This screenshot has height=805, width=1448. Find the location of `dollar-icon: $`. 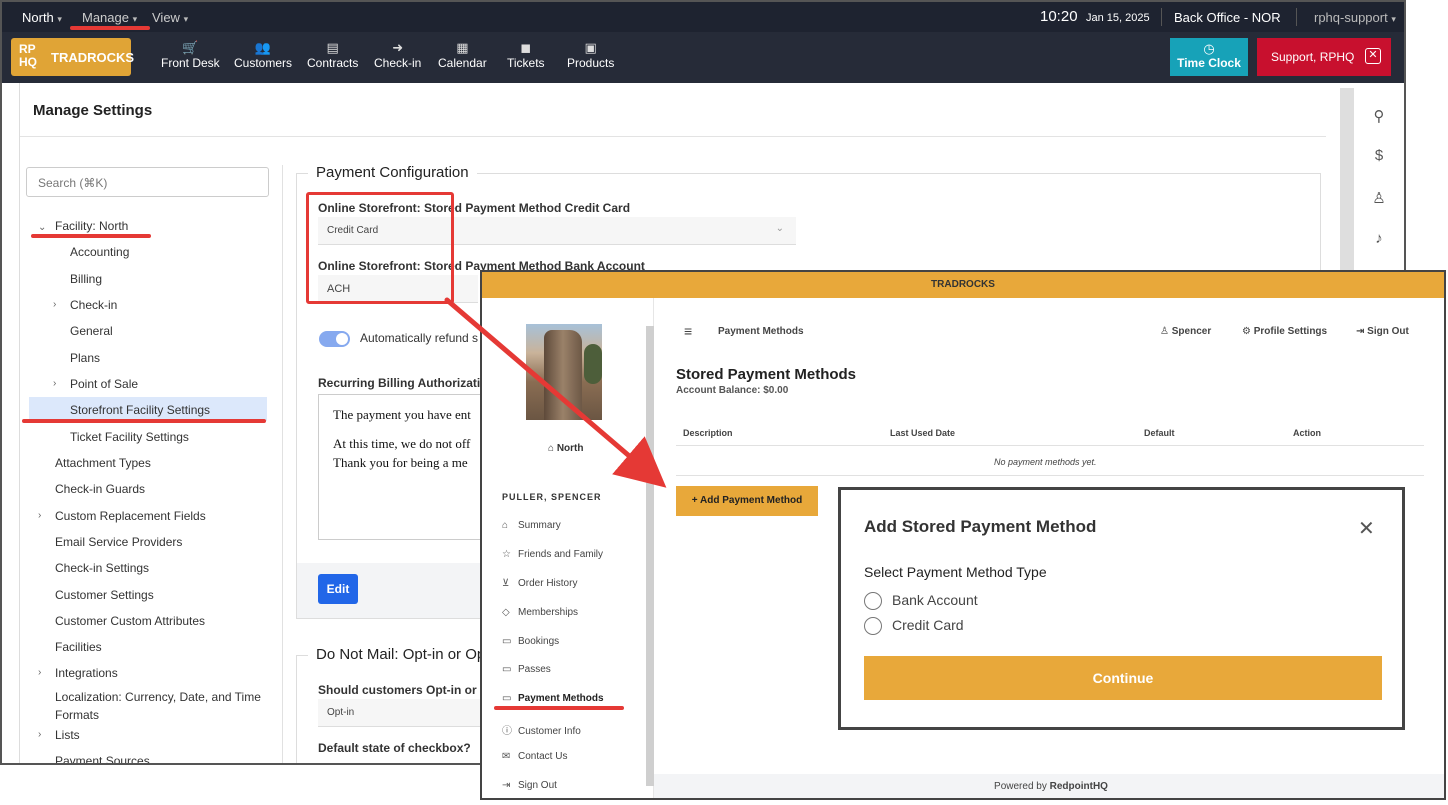

dollar-icon: $ is located at coordinates (1379, 156).